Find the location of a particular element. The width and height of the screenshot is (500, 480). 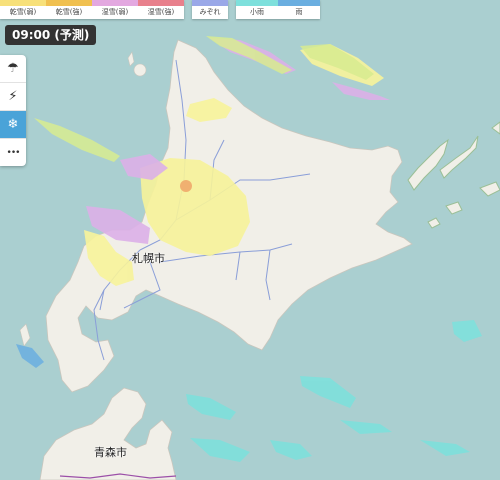

rain-cloud-icon: ☂ is located at coordinates (13, 68).